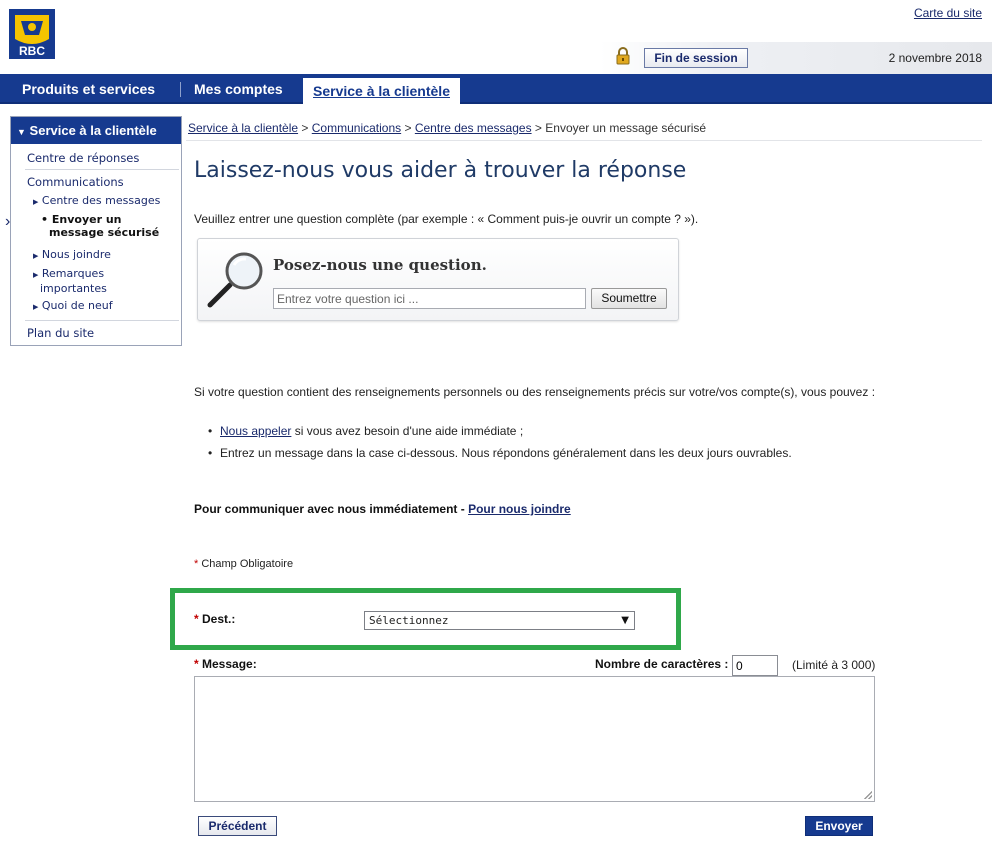 The width and height of the screenshot is (992, 855). Describe the element at coordinates (104, 232) in the screenshot. I see `sidebar-item-label-line2: message sécurisé` at that location.